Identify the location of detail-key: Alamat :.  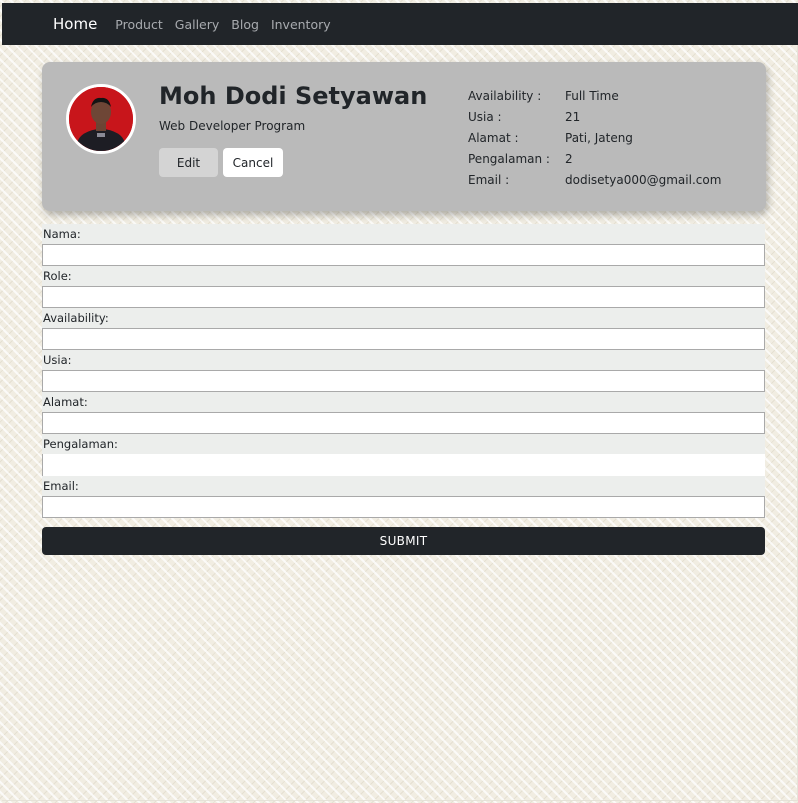
(493, 137).